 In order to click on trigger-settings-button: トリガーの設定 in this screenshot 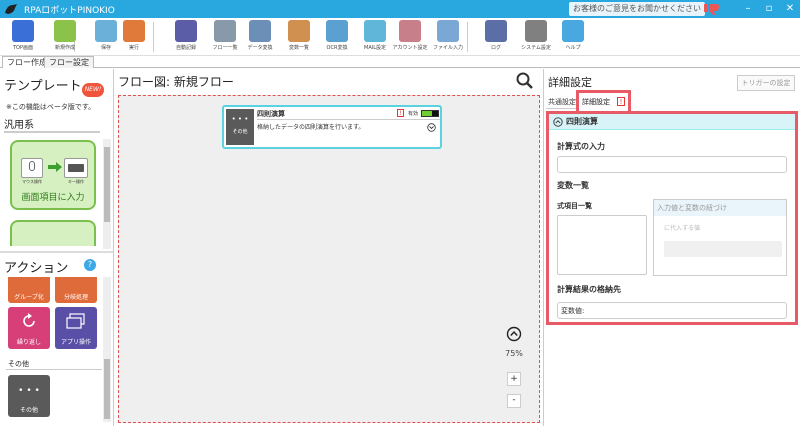, I will do `click(766, 83)`.